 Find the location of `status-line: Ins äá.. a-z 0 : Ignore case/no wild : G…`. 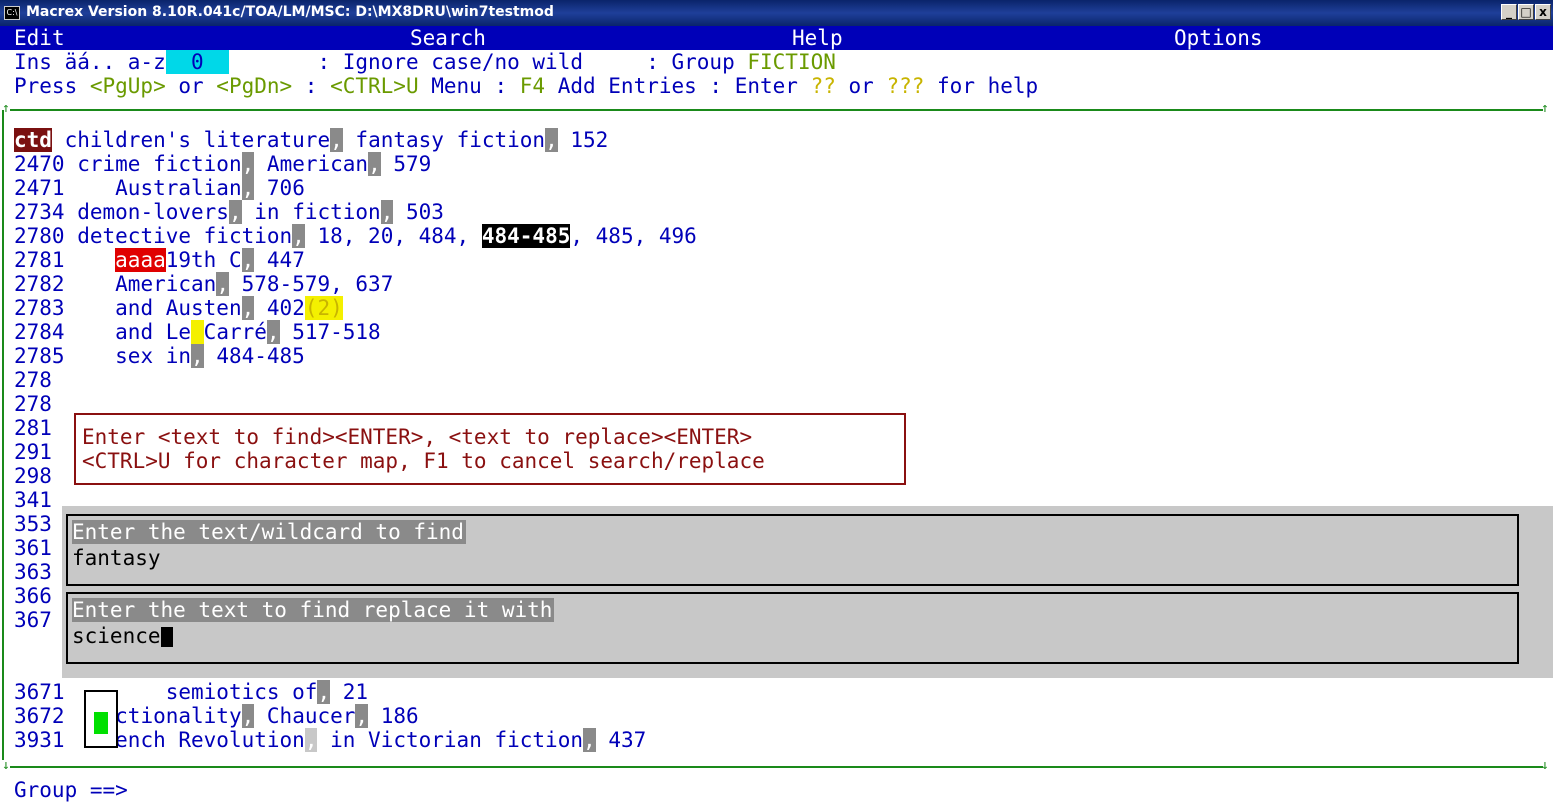

status-line: Ins äá.. a-z 0 : Ignore case/no wild : G… is located at coordinates (425, 62).